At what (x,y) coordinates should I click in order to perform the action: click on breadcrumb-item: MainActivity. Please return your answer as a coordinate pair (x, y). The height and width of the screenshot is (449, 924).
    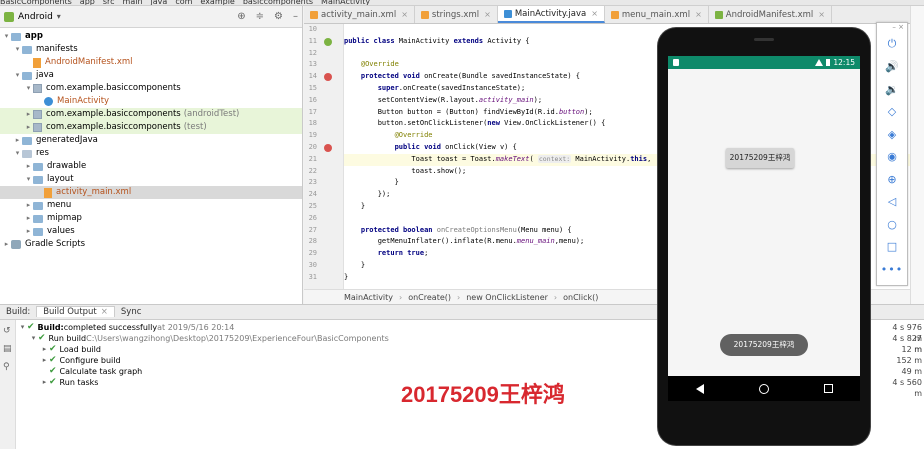
    Looking at the image, I should click on (368, 297).